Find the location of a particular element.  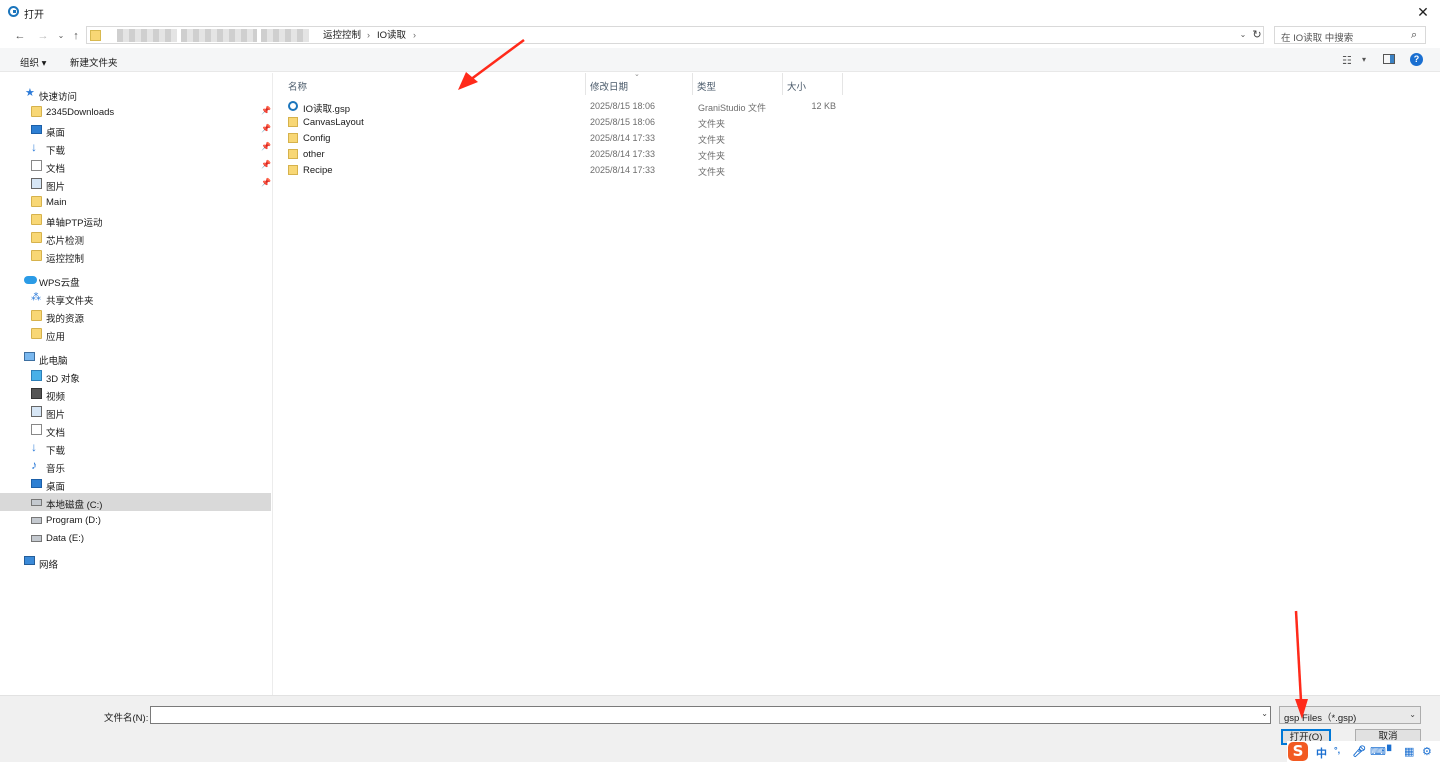

address-dropdown-icon: ⌄ is located at coordinates (1243, 35).